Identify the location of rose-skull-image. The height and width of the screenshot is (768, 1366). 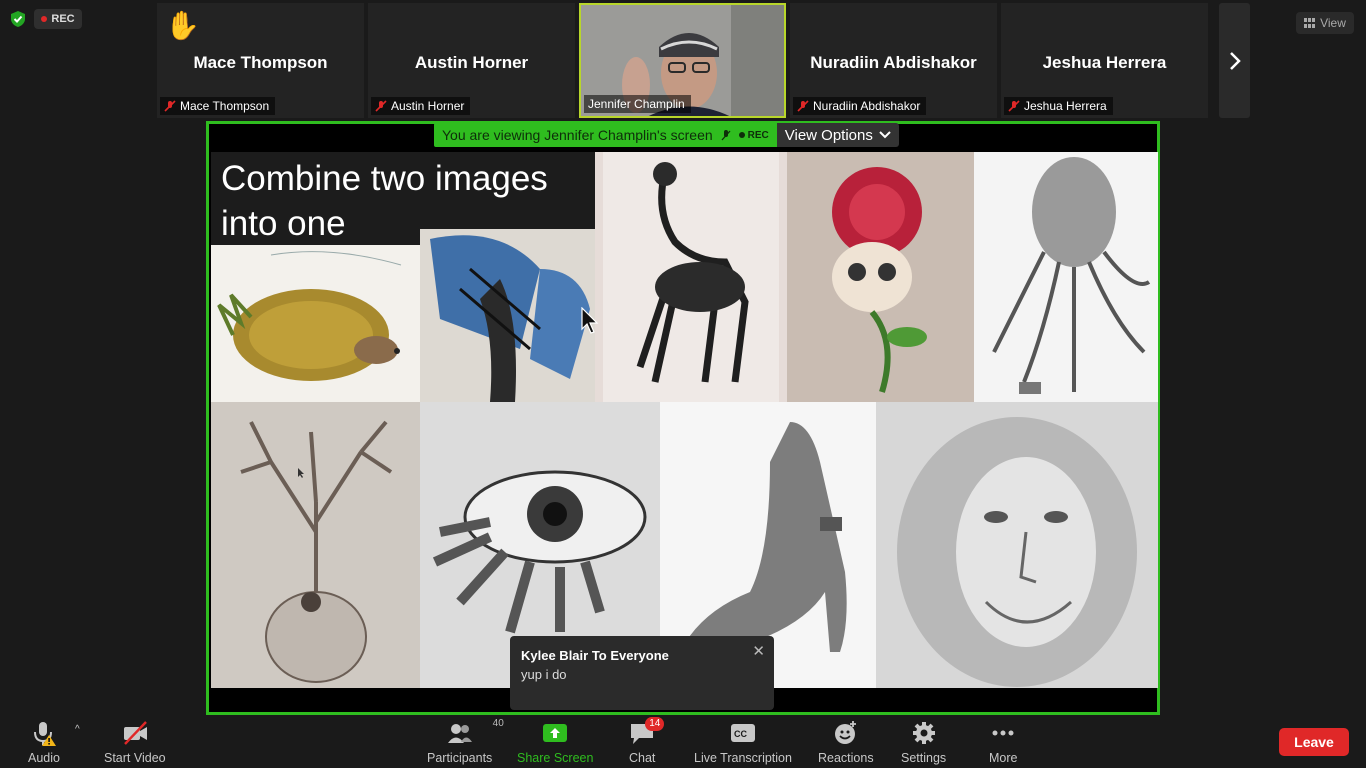
(880, 277).